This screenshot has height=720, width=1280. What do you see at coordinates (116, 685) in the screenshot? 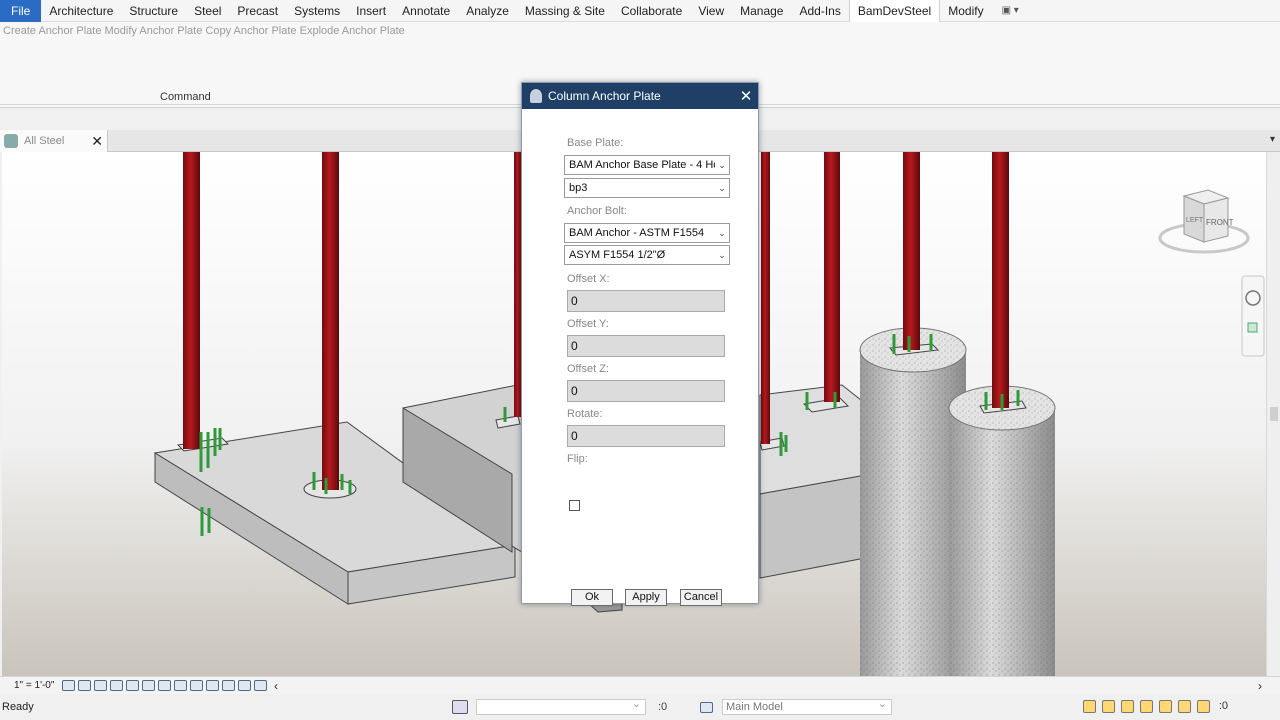
I see `shadows-icon` at bounding box center [116, 685].